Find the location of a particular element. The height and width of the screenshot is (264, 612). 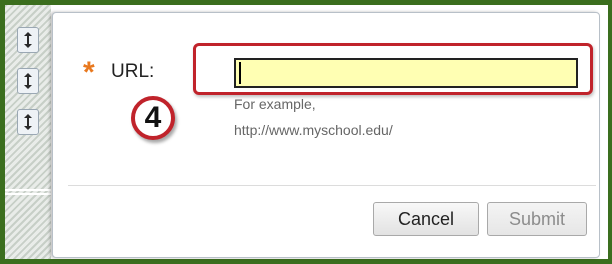

submit-button: Submit is located at coordinates (537, 219).